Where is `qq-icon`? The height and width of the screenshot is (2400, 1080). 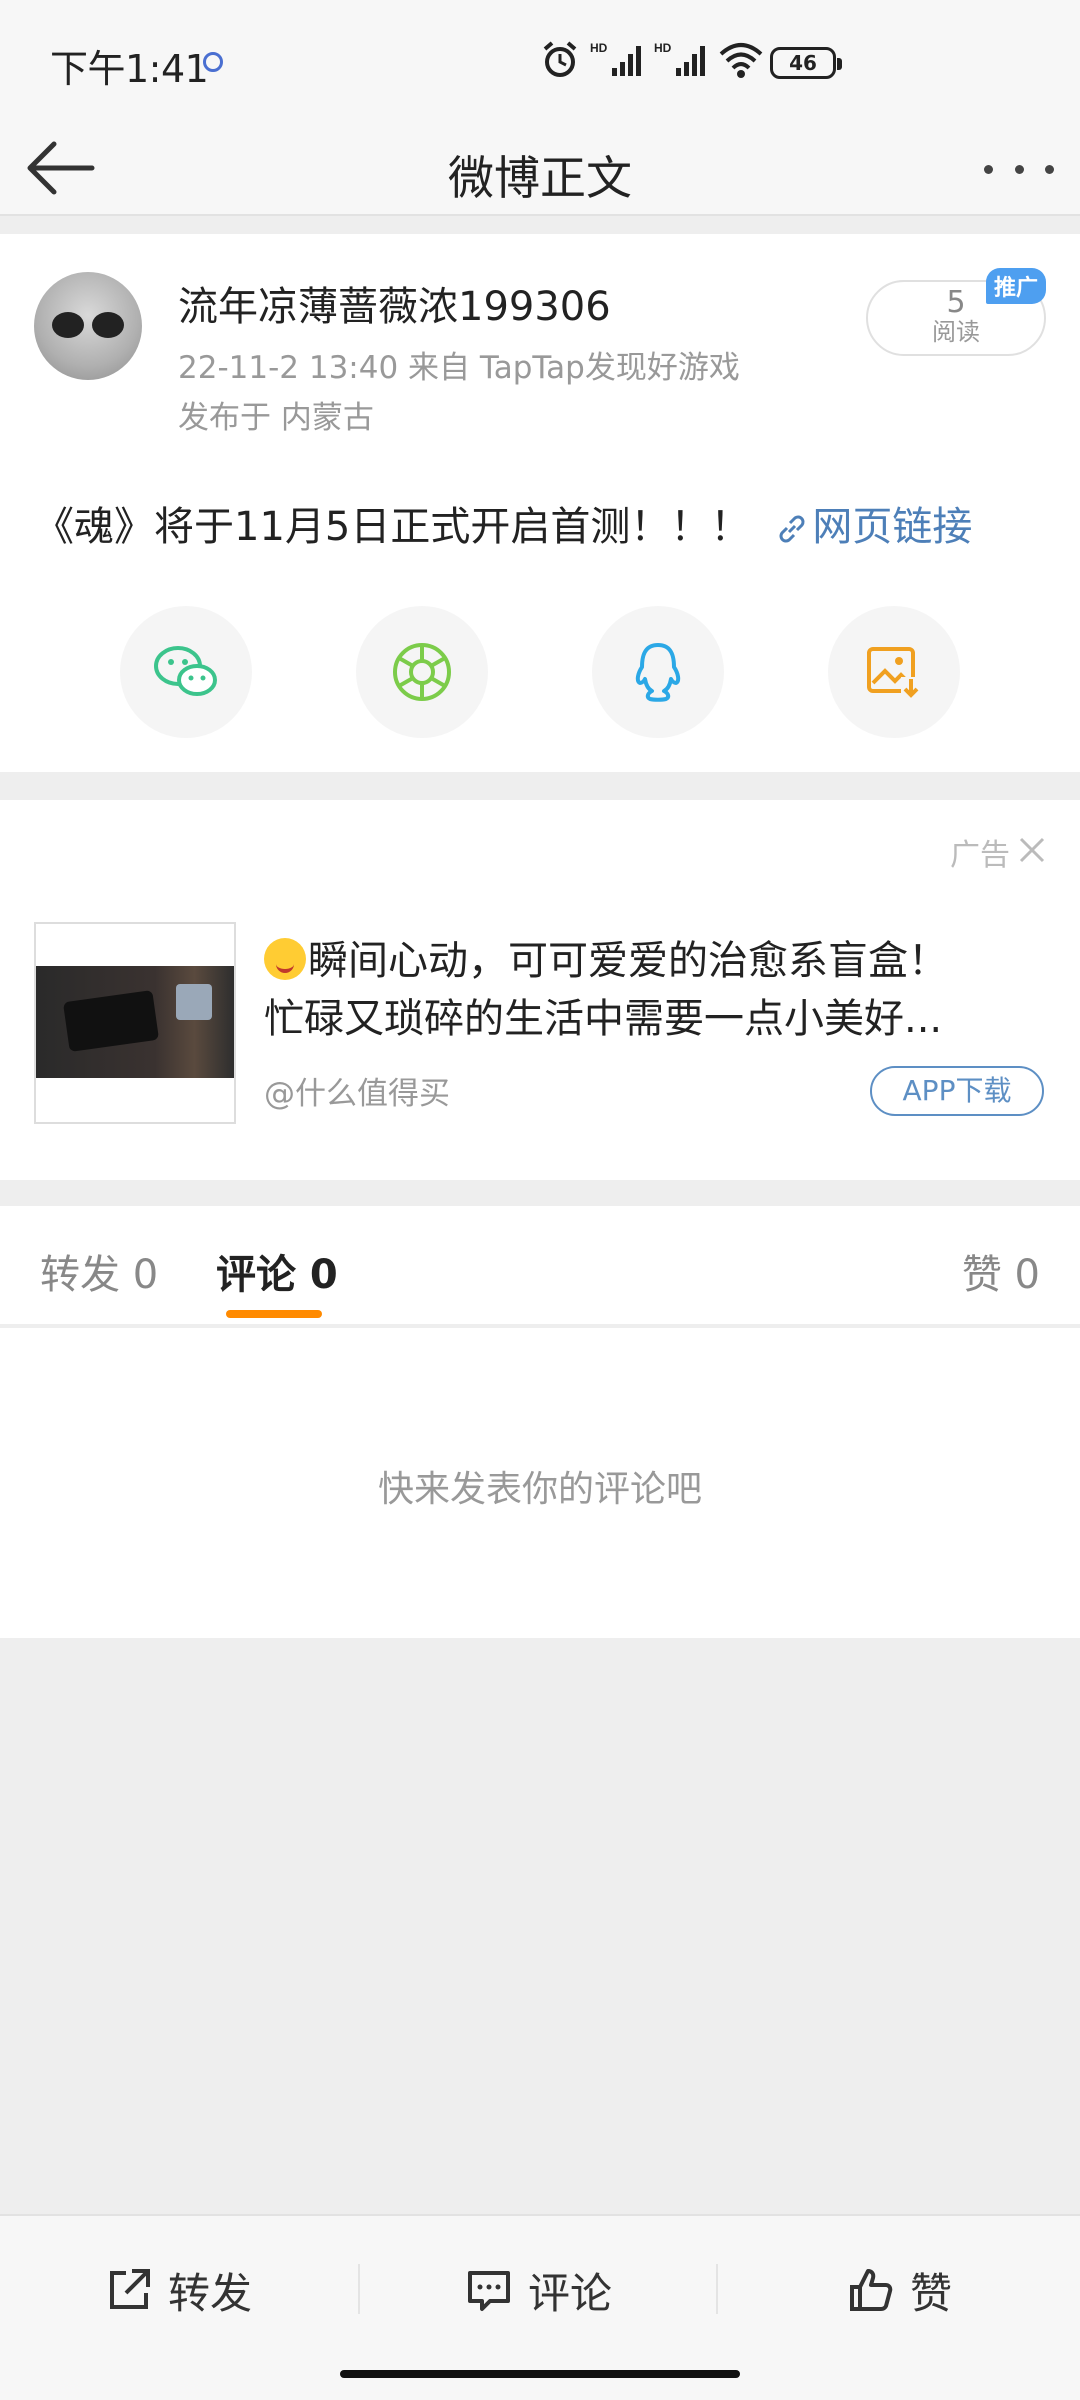 qq-icon is located at coordinates (658, 672).